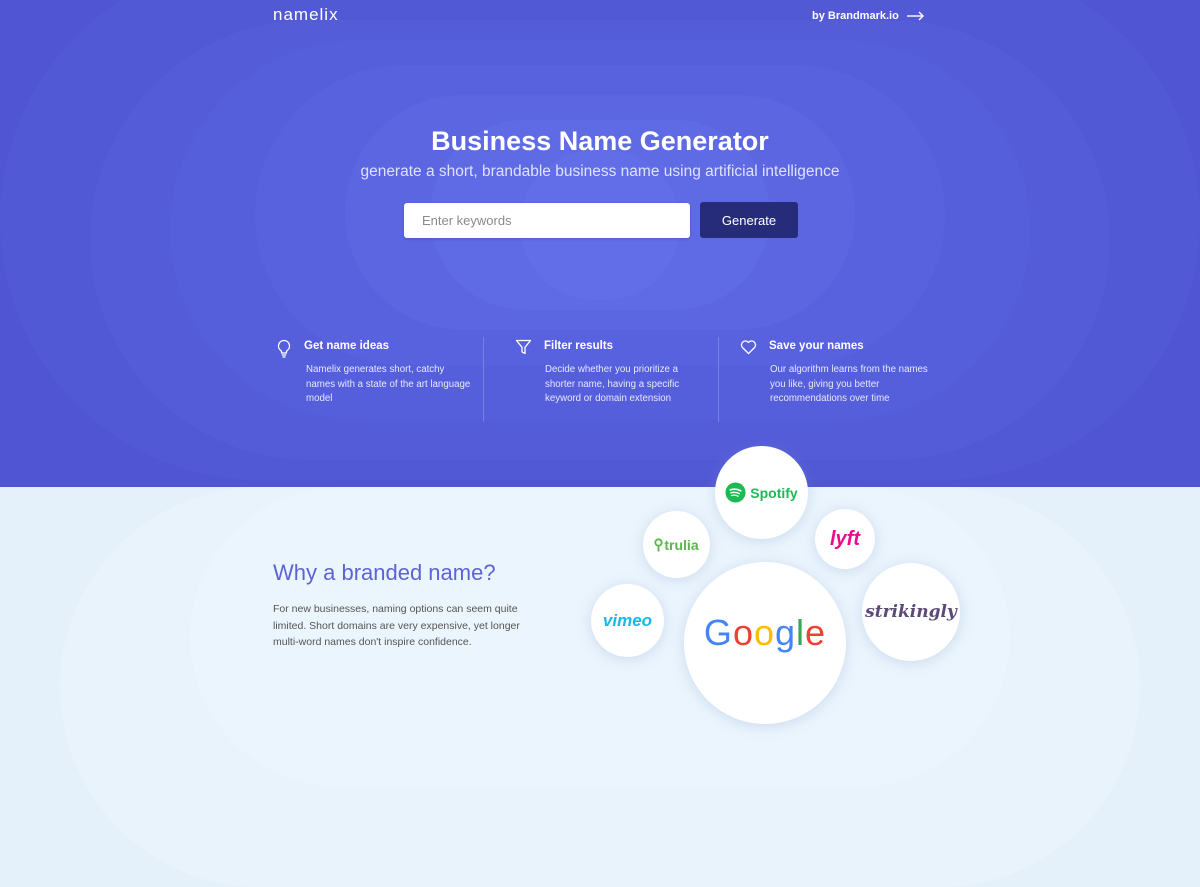 Image resolution: width=1200 pixels, height=887 pixels. What do you see at coordinates (658, 544) in the screenshot?
I see `map-pin-icon` at bounding box center [658, 544].